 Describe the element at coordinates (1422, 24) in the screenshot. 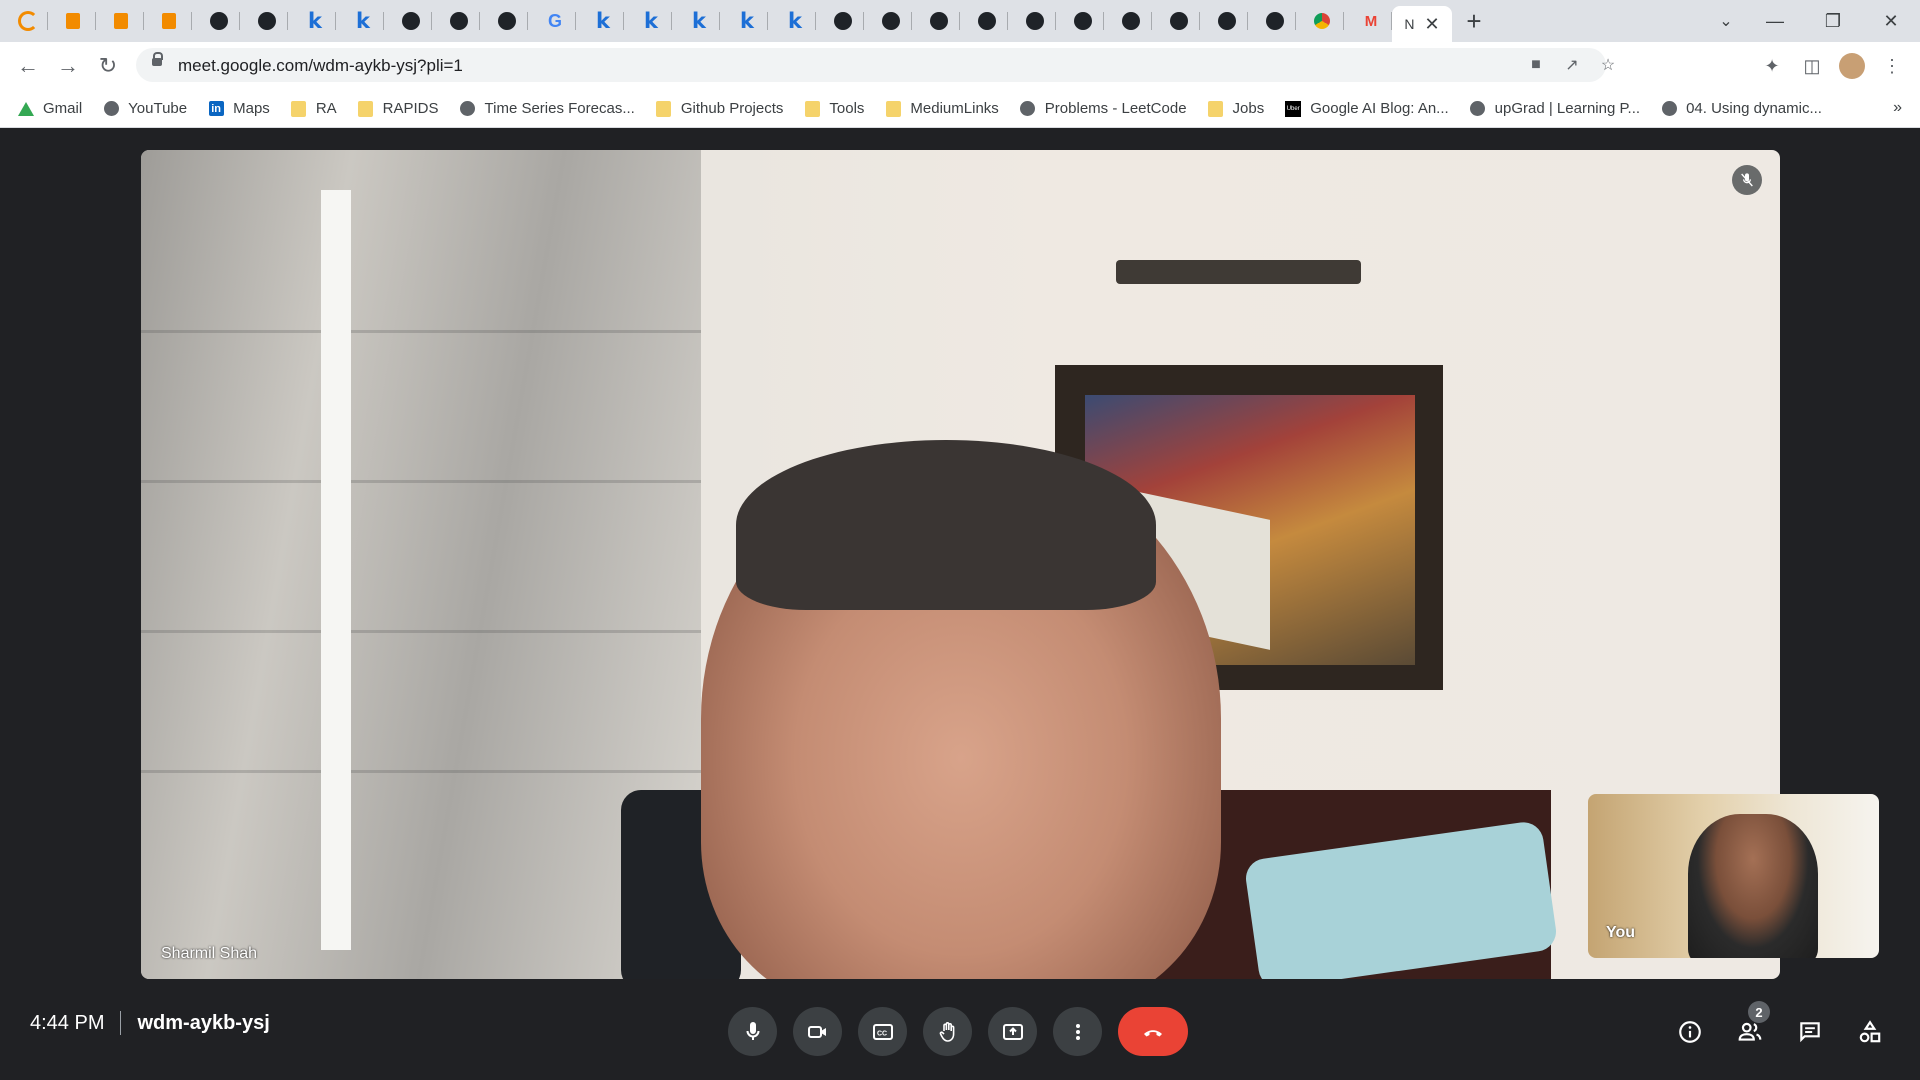

I see `active-tab: N ✕` at that location.